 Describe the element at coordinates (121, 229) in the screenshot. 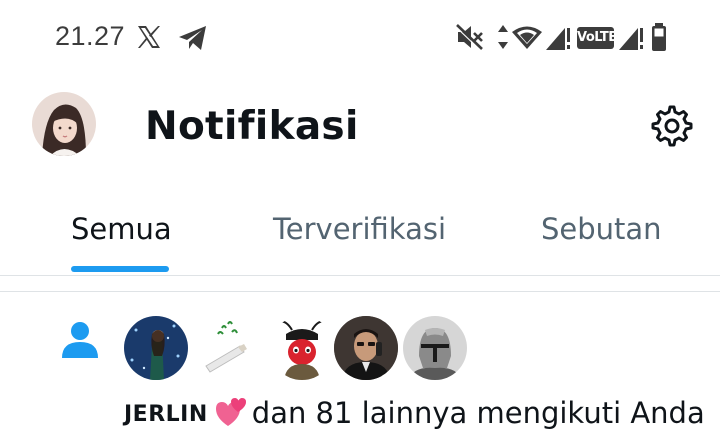

I see `tab-label: Semua` at that location.